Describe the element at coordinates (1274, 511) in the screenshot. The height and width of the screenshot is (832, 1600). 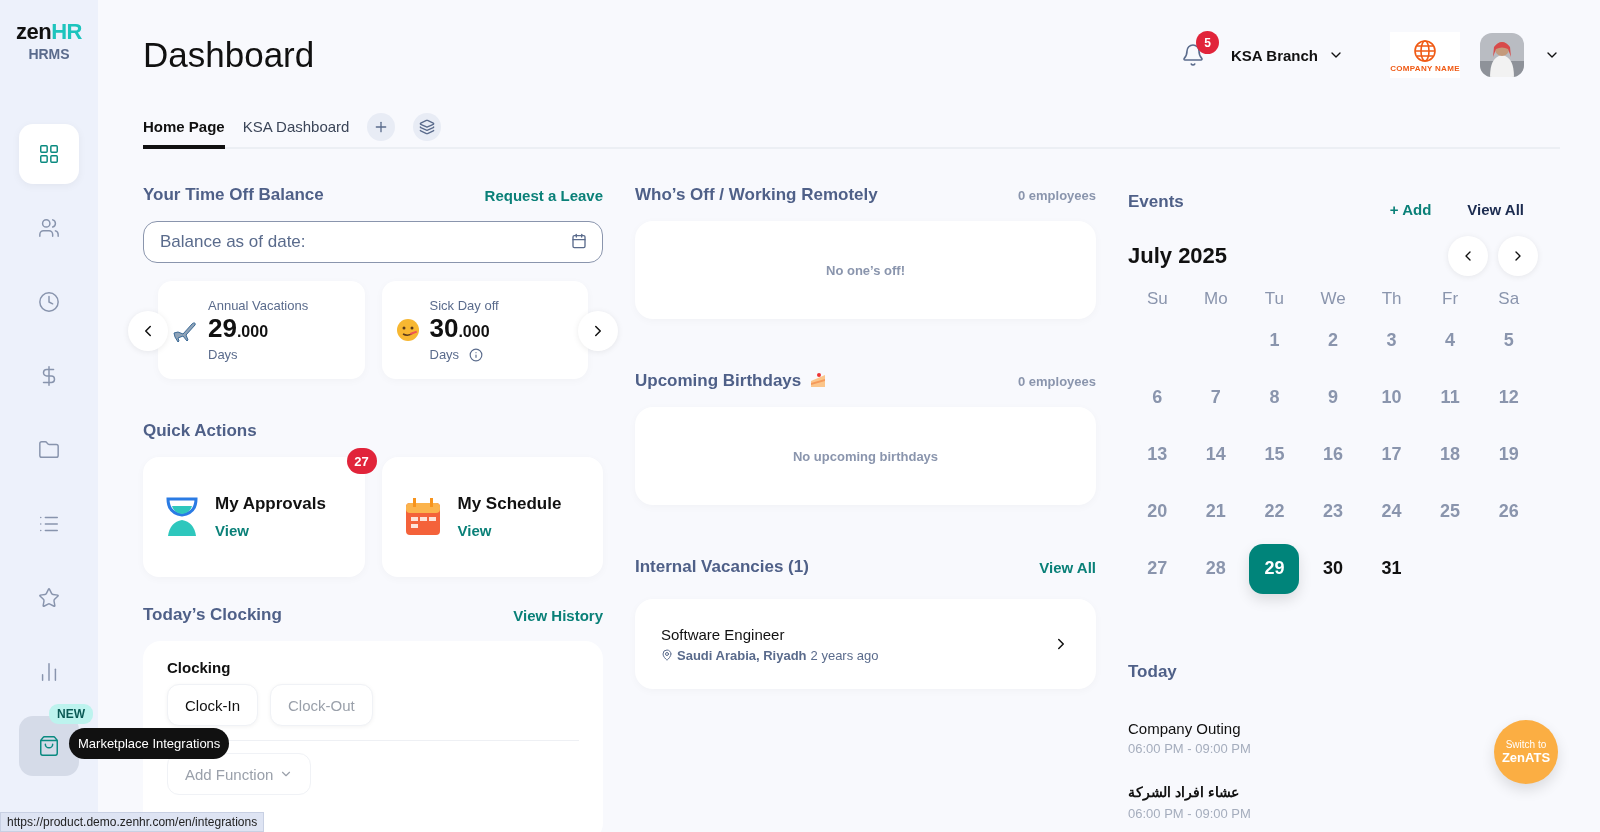
I see `calendar-day: 22` at that location.